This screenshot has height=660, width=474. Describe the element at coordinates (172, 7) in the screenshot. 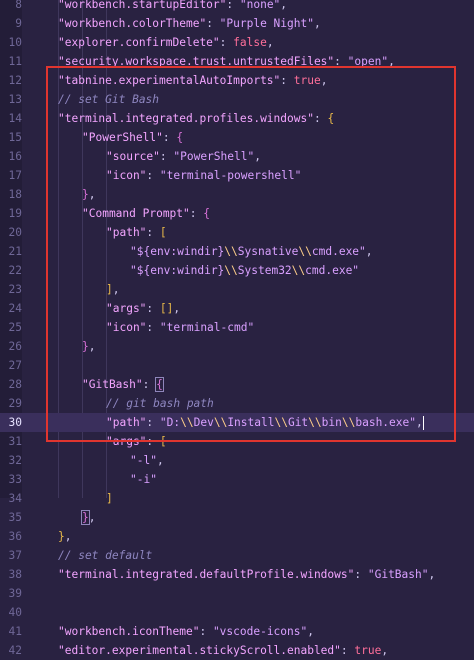

I see `code-text: "workbench.startupEditor": "none",` at that location.